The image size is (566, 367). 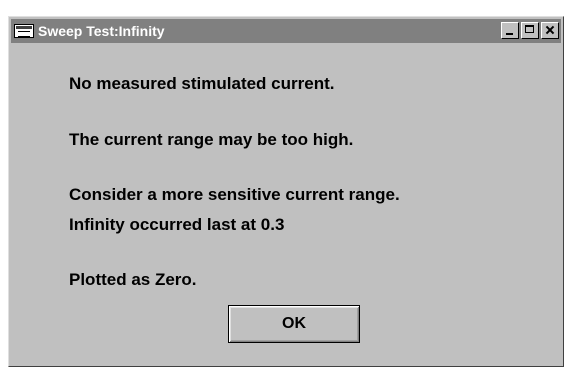 What do you see at coordinates (24, 31) in the screenshot?
I see `app-window-icon` at bounding box center [24, 31].